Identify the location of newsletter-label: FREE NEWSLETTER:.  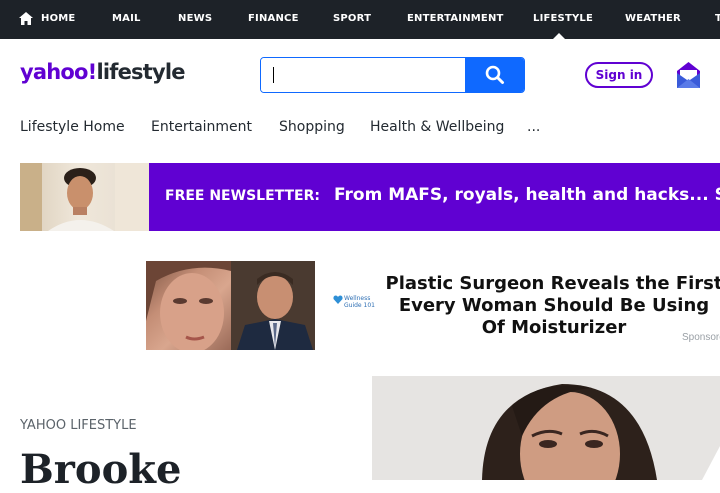
(242, 196).